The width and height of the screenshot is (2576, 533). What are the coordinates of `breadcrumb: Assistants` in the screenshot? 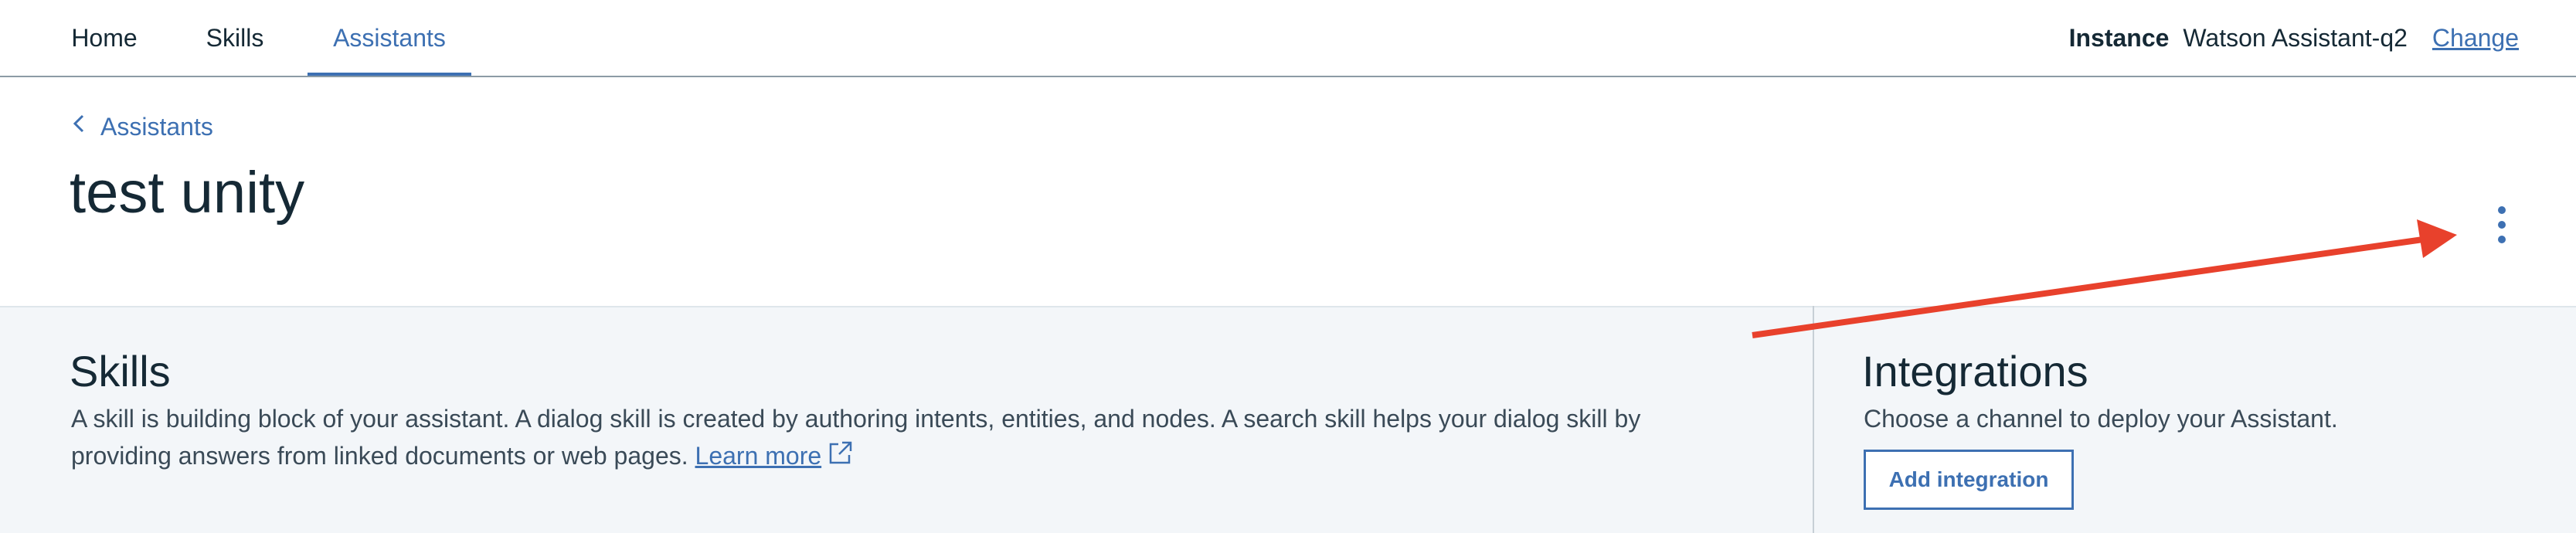 It's located at (142, 127).